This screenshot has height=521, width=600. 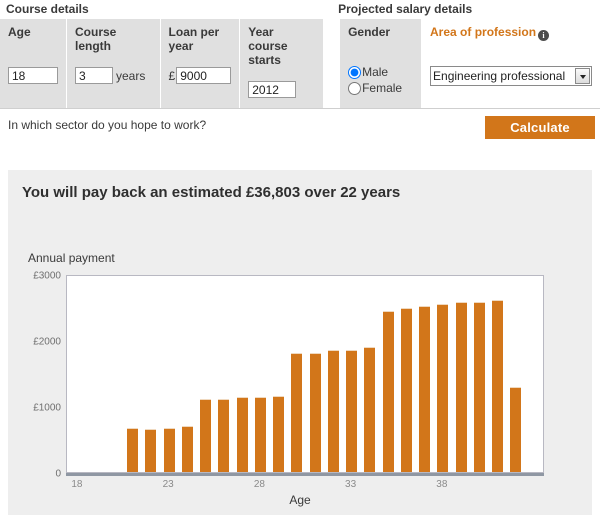 What do you see at coordinates (355, 88) in the screenshot?
I see `gender-radio-female` at bounding box center [355, 88].